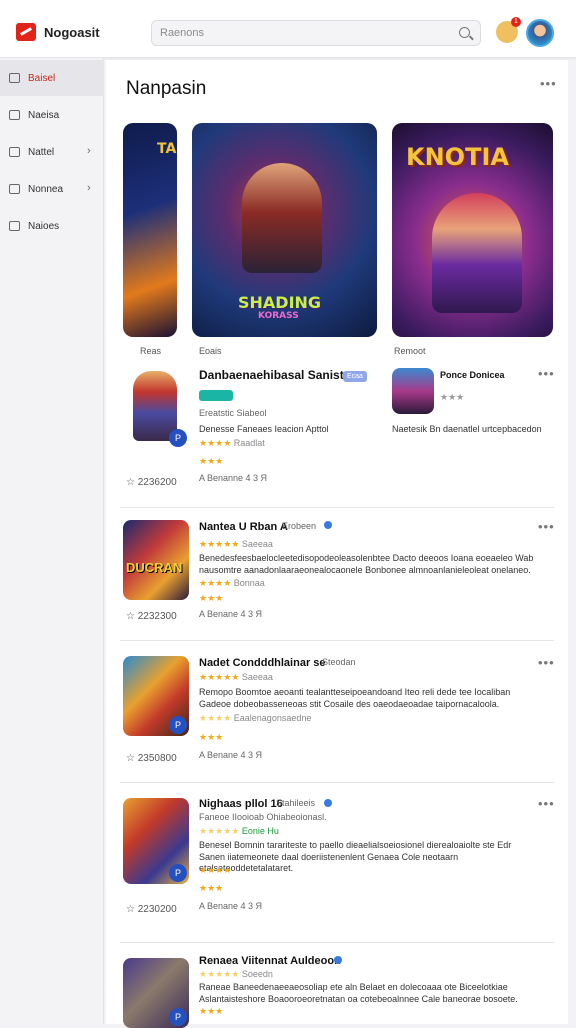 The width and height of the screenshot is (576, 1028). What do you see at coordinates (452, 397) in the screenshot?
I see `side-card-stars: ★★★` at bounding box center [452, 397].